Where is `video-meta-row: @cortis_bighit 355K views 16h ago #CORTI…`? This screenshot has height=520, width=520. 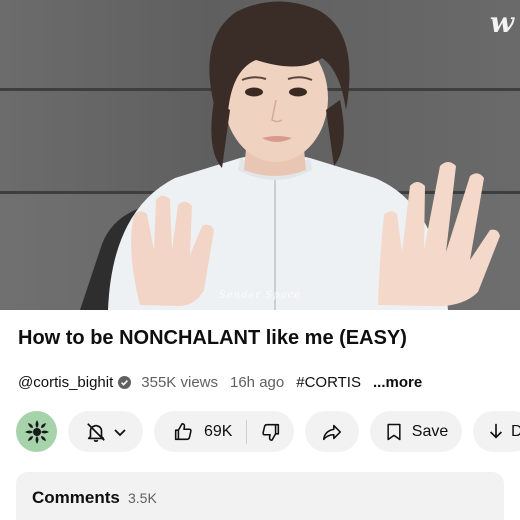 video-meta-row: @cortis_bighit 355K views 16h ago #CORTI… is located at coordinates (220, 382).